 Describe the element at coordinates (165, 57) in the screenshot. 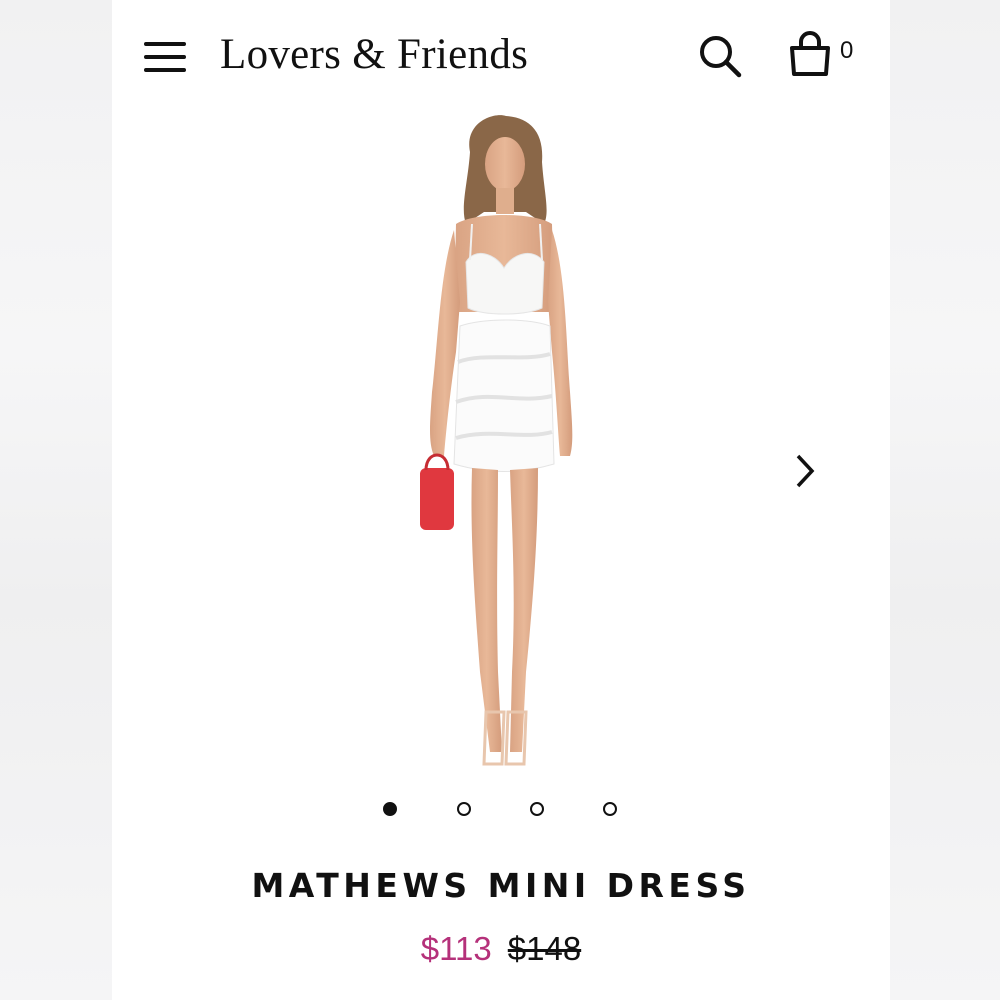

I see `hamburger-menu-icon` at that location.